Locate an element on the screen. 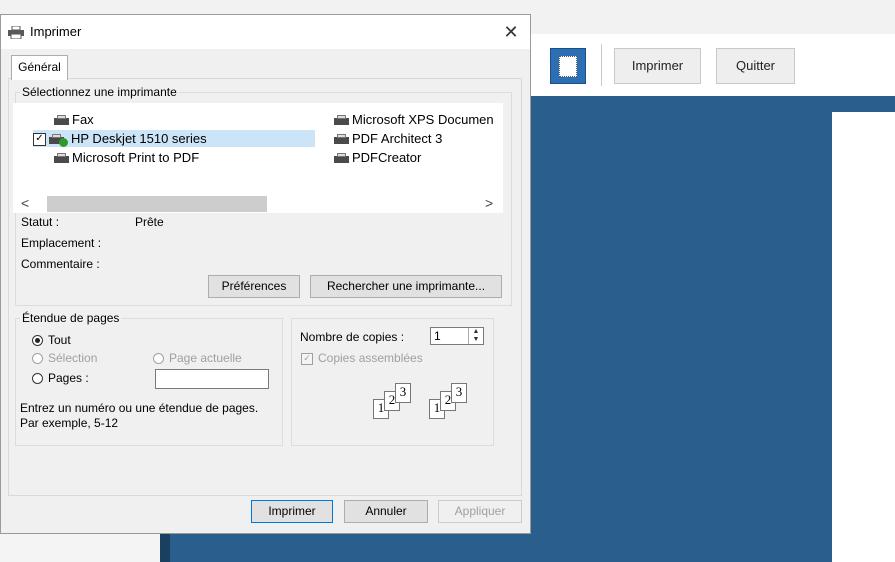  copies-value: 1 is located at coordinates (437, 336).